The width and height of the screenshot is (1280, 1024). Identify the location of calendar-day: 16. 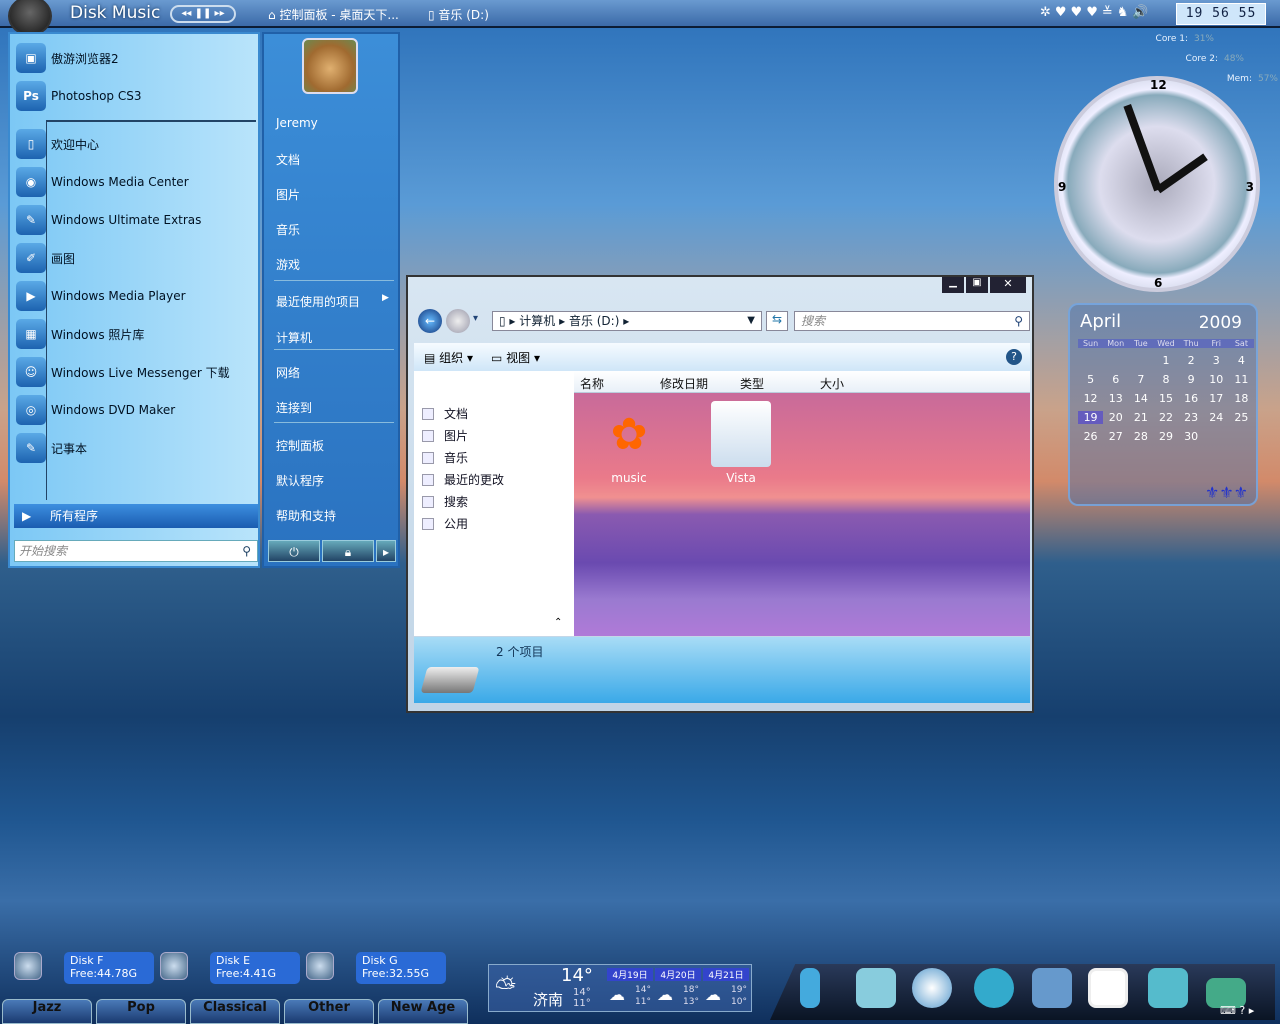
(1191, 398).